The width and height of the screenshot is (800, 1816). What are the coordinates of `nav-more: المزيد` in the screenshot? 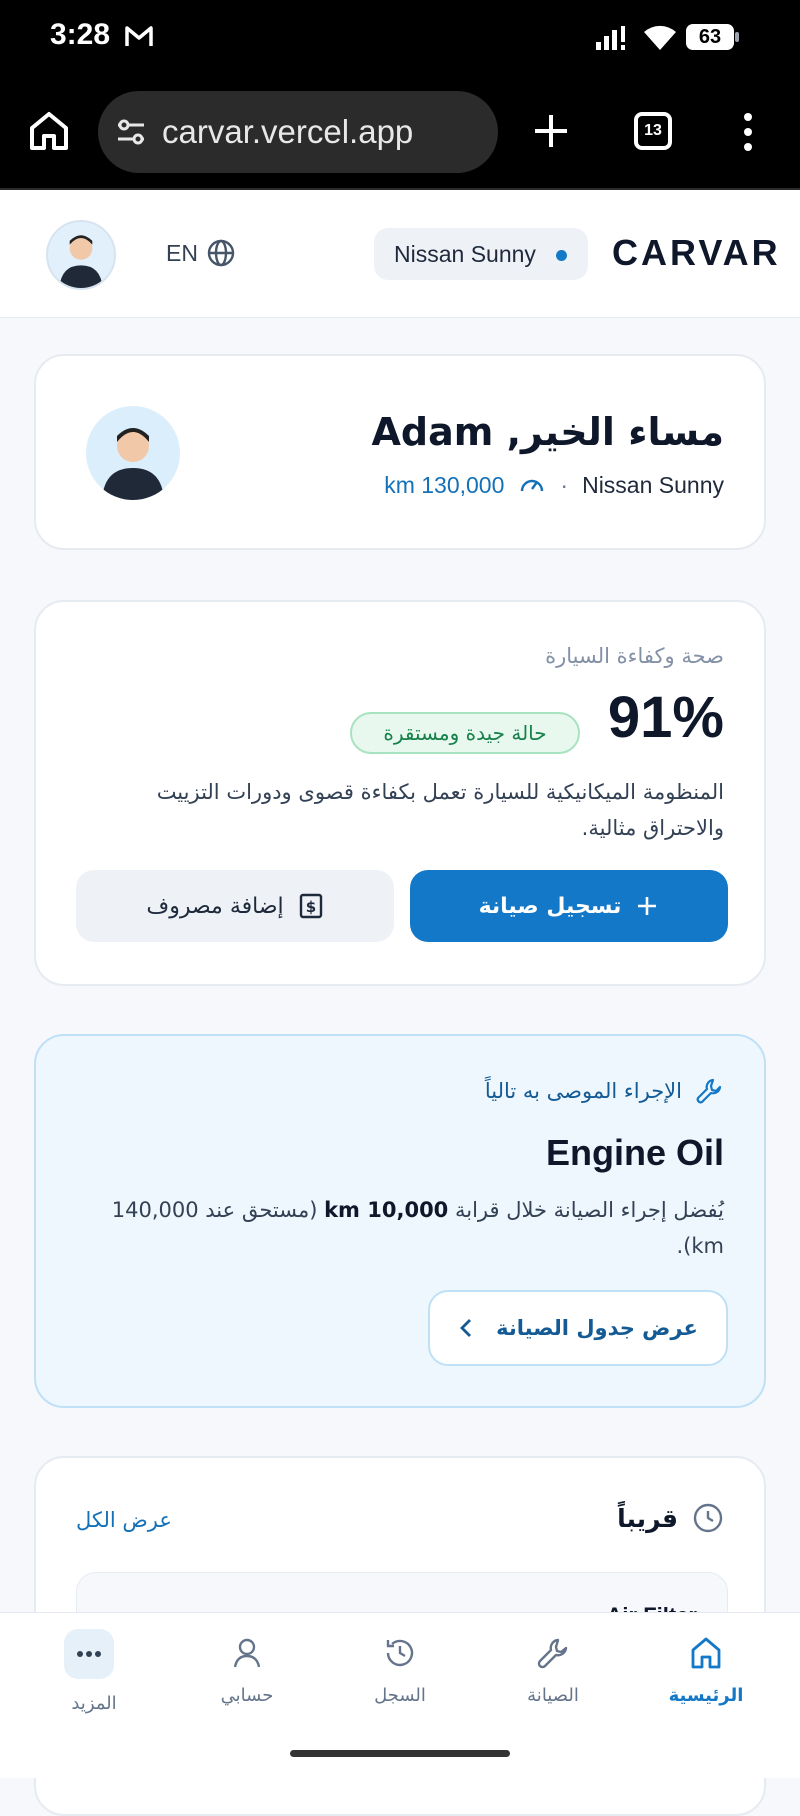 It's located at (94, 1671).